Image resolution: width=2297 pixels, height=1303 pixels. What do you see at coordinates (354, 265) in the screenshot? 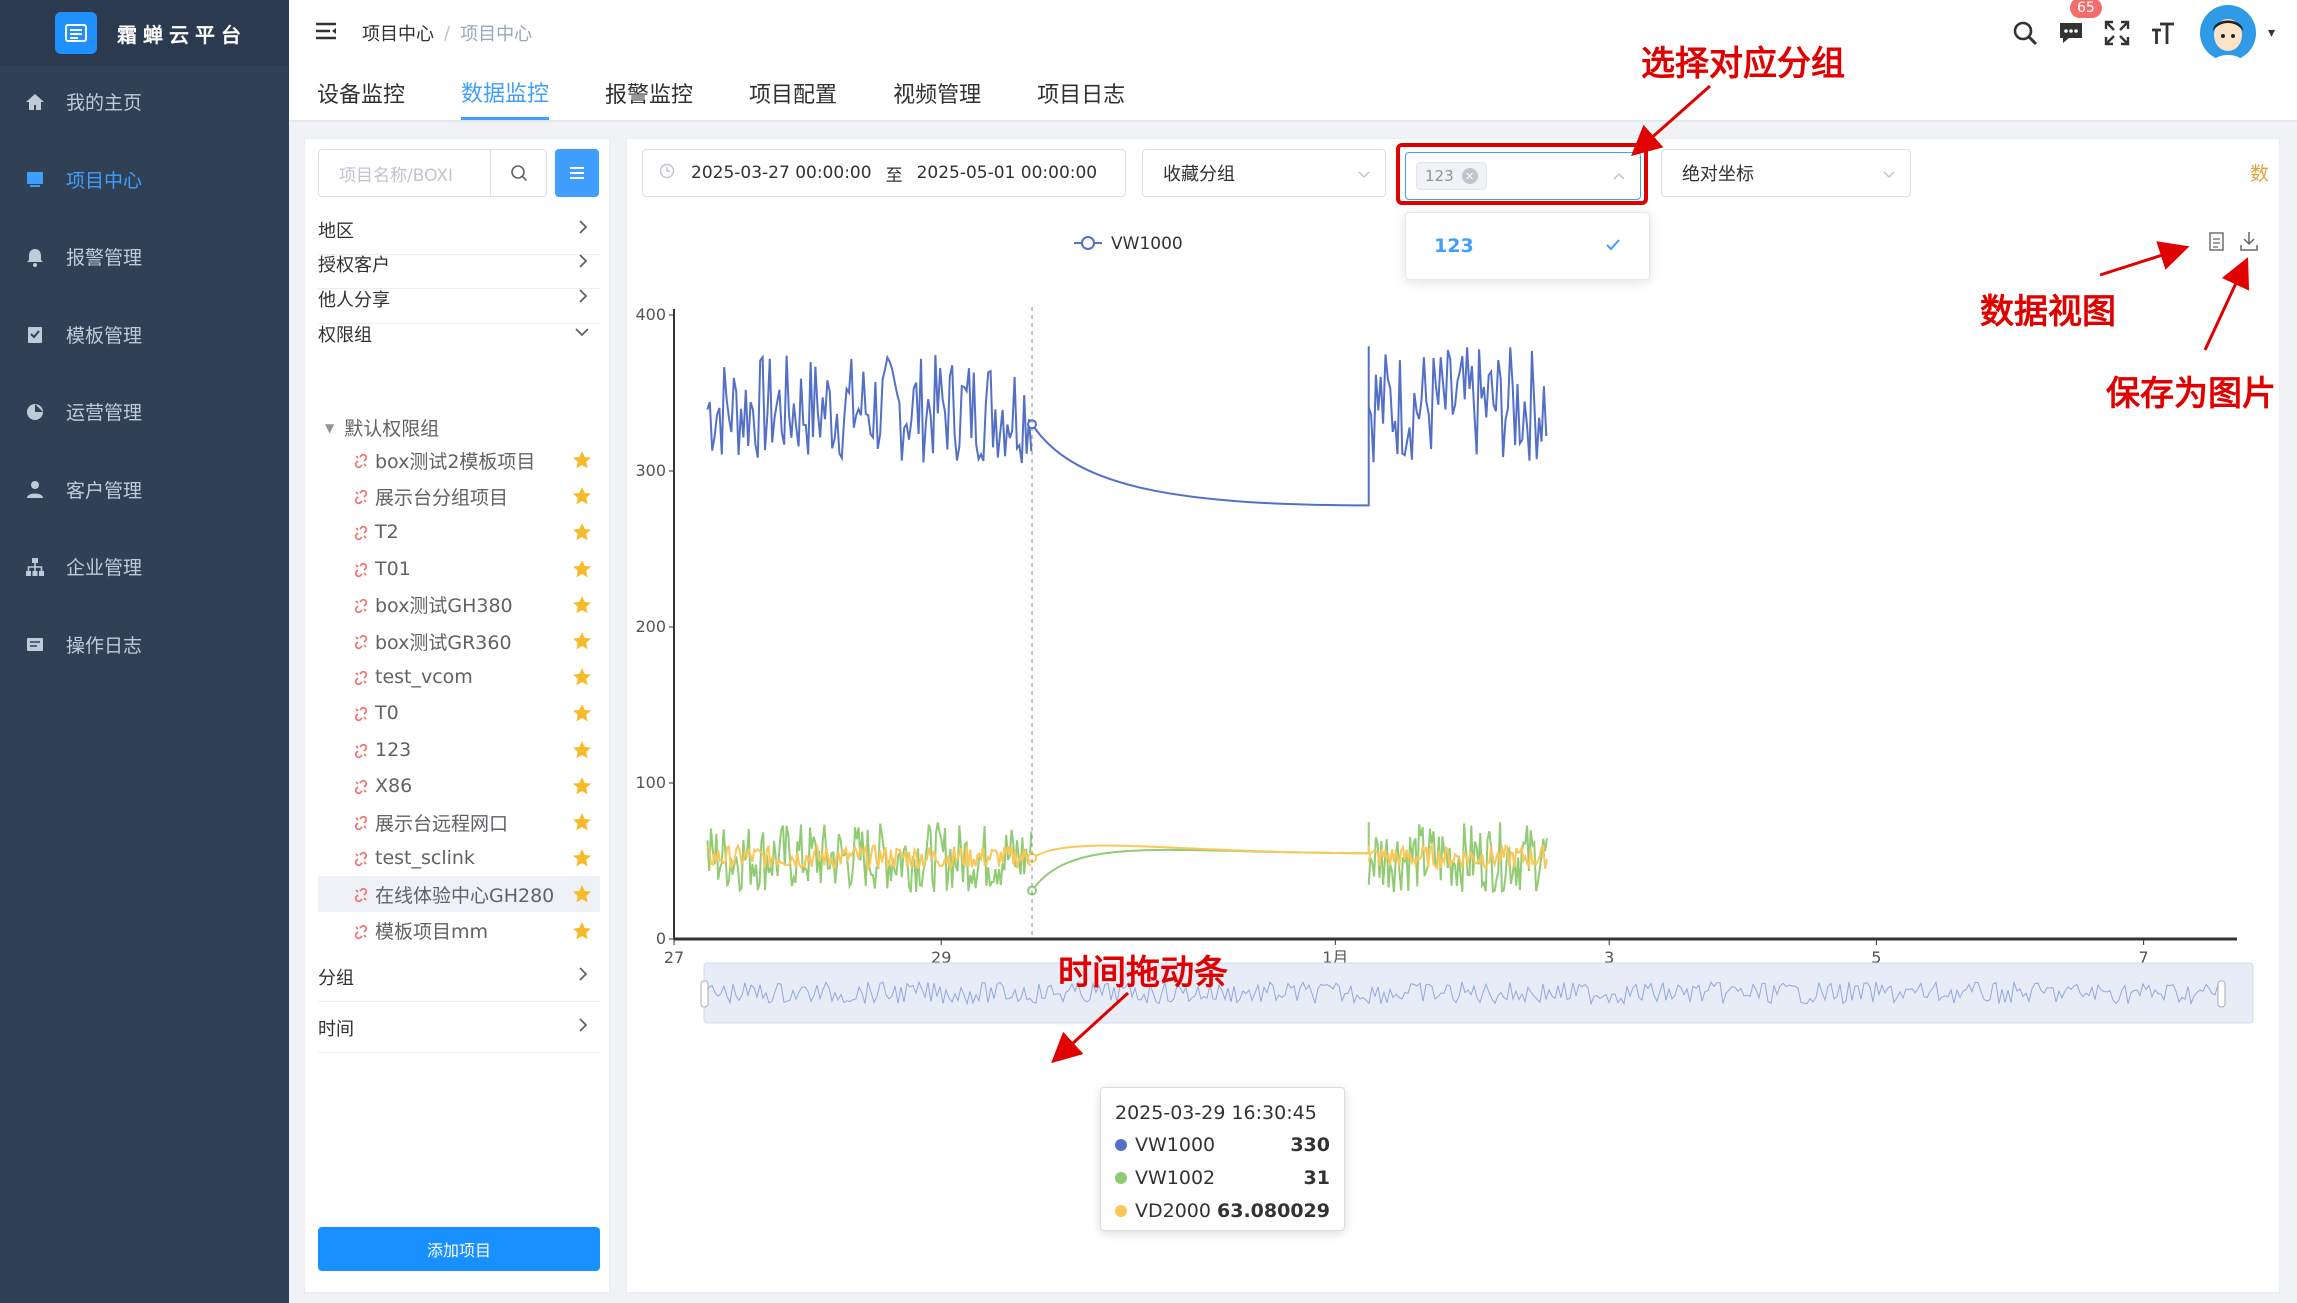
I see `section-label: 授权客户` at bounding box center [354, 265].